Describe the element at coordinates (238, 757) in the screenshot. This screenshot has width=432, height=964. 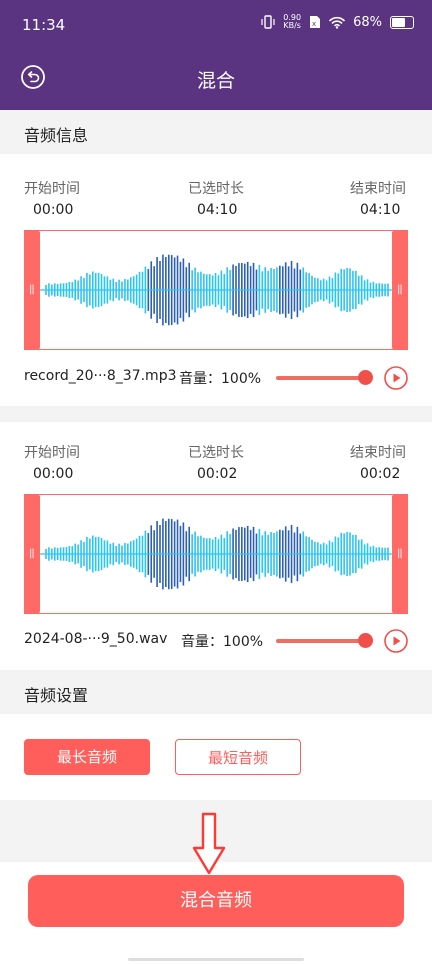
I see `shortest-audio-button: 最短音频` at that location.